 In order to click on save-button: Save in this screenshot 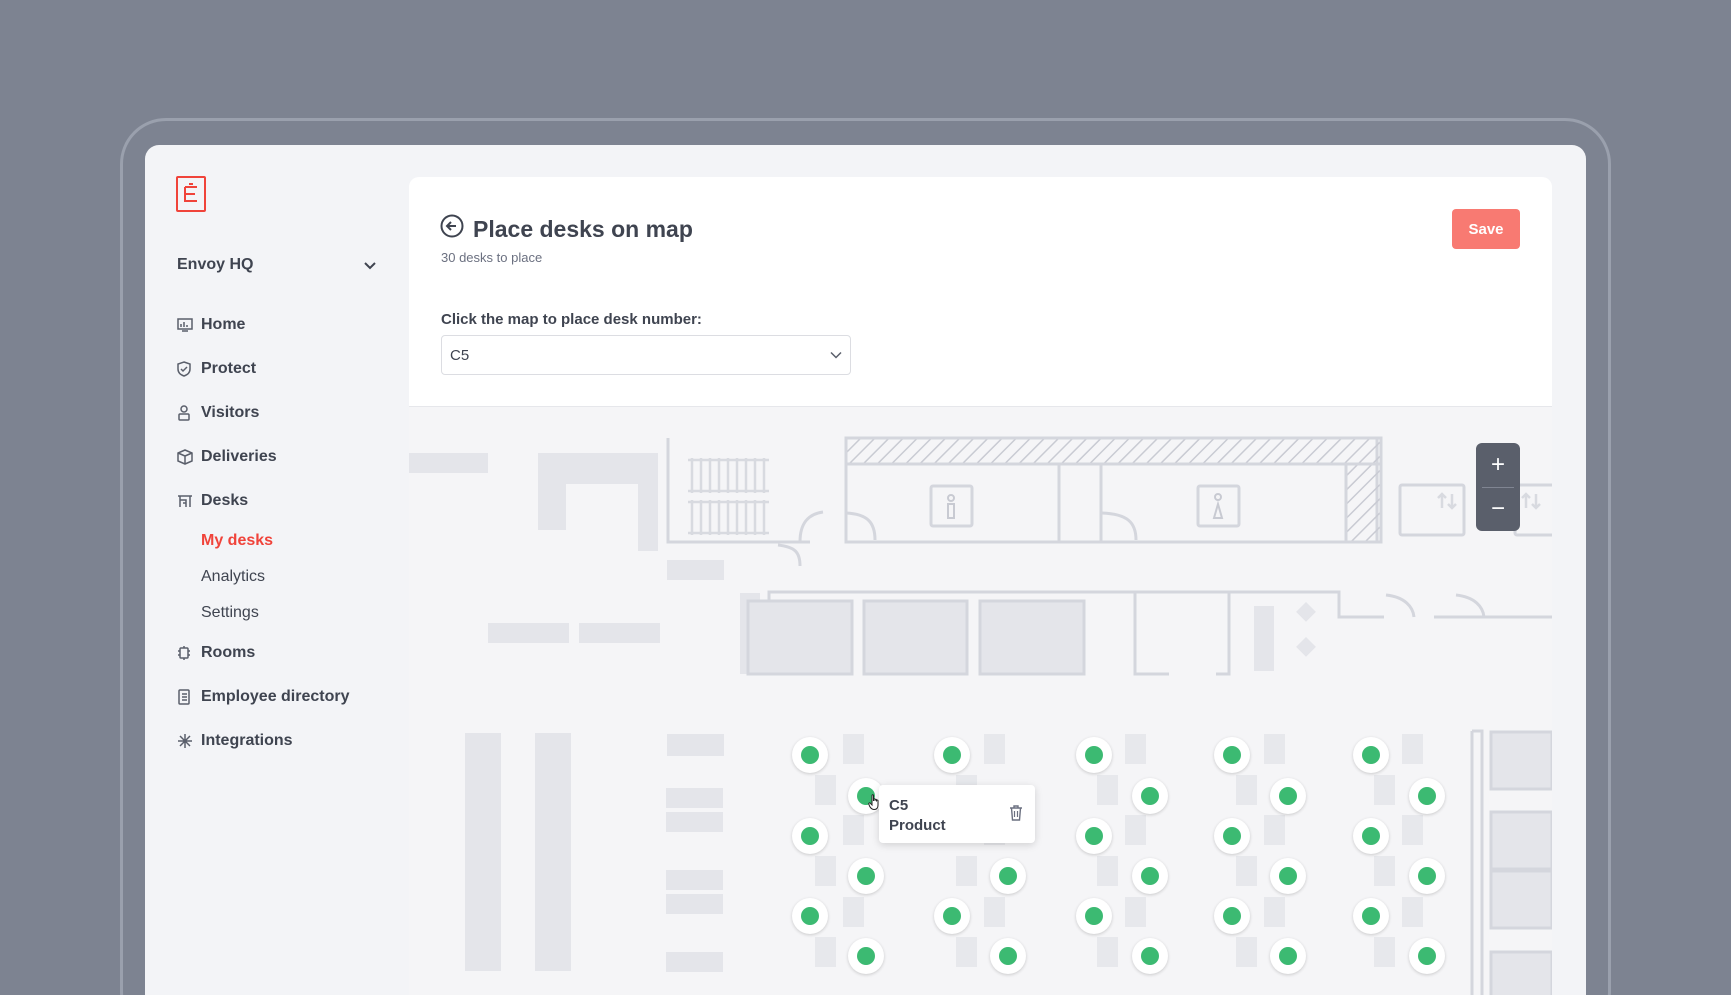, I will do `click(1486, 229)`.